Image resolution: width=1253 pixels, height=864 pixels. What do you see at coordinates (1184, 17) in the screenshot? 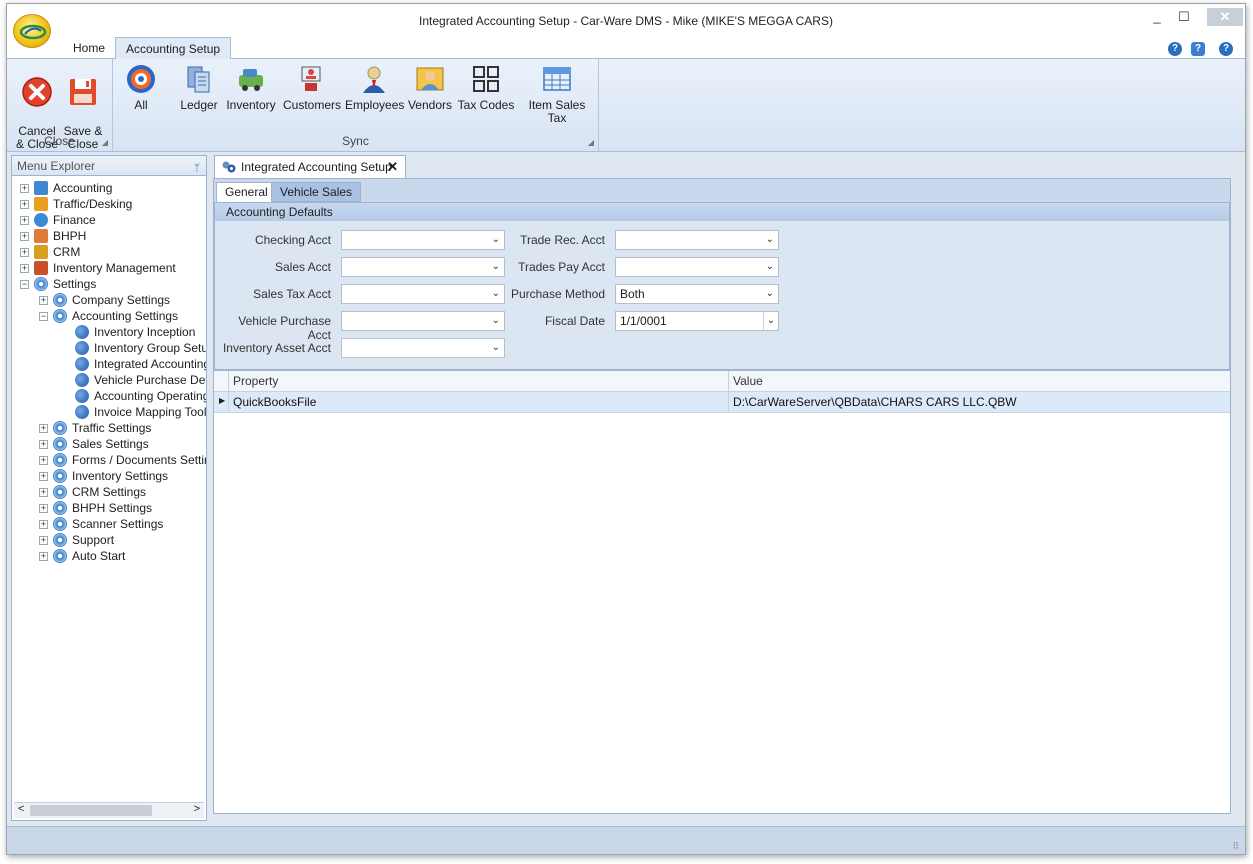
I see `maximize-button: ☐` at bounding box center [1184, 17].